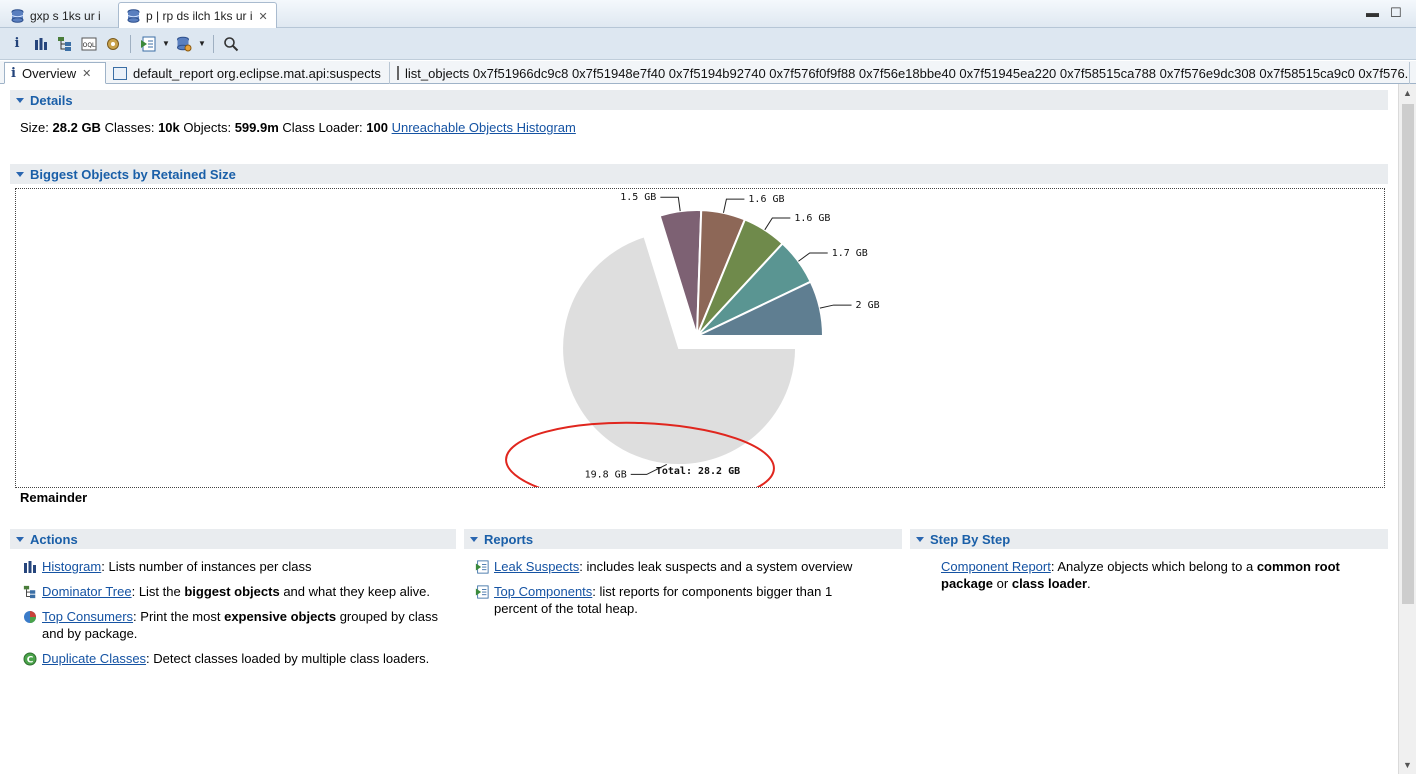 The width and height of the screenshot is (1416, 774). What do you see at coordinates (54, 539) in the screenshot?
I see `actions-title: Actions` at bounding box center [54, 539].